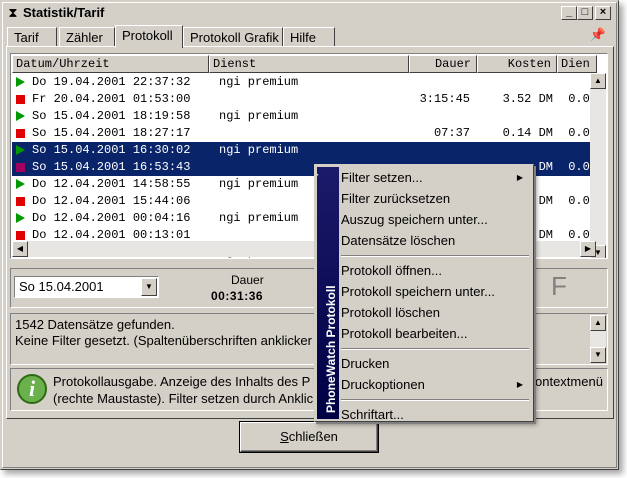 This screenshot has height=478, width=627. I want to click on menu-item: Filter zurücksetzen, so click(436, 198).